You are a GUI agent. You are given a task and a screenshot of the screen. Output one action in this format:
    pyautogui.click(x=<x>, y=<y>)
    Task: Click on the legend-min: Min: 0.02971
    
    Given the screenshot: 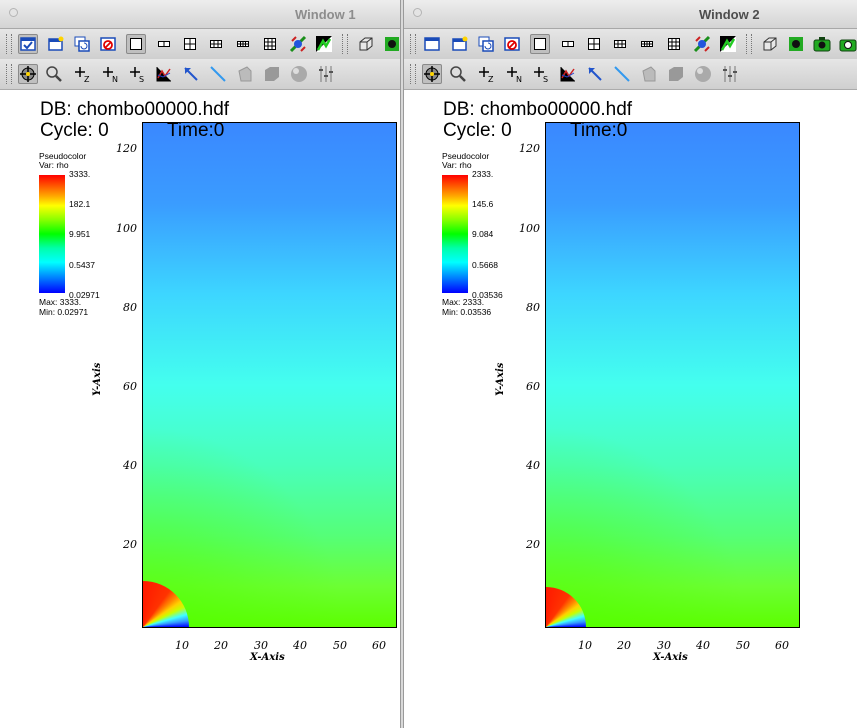 What is the action you would take?
    pyautogui.click(x=64, y=312)
    